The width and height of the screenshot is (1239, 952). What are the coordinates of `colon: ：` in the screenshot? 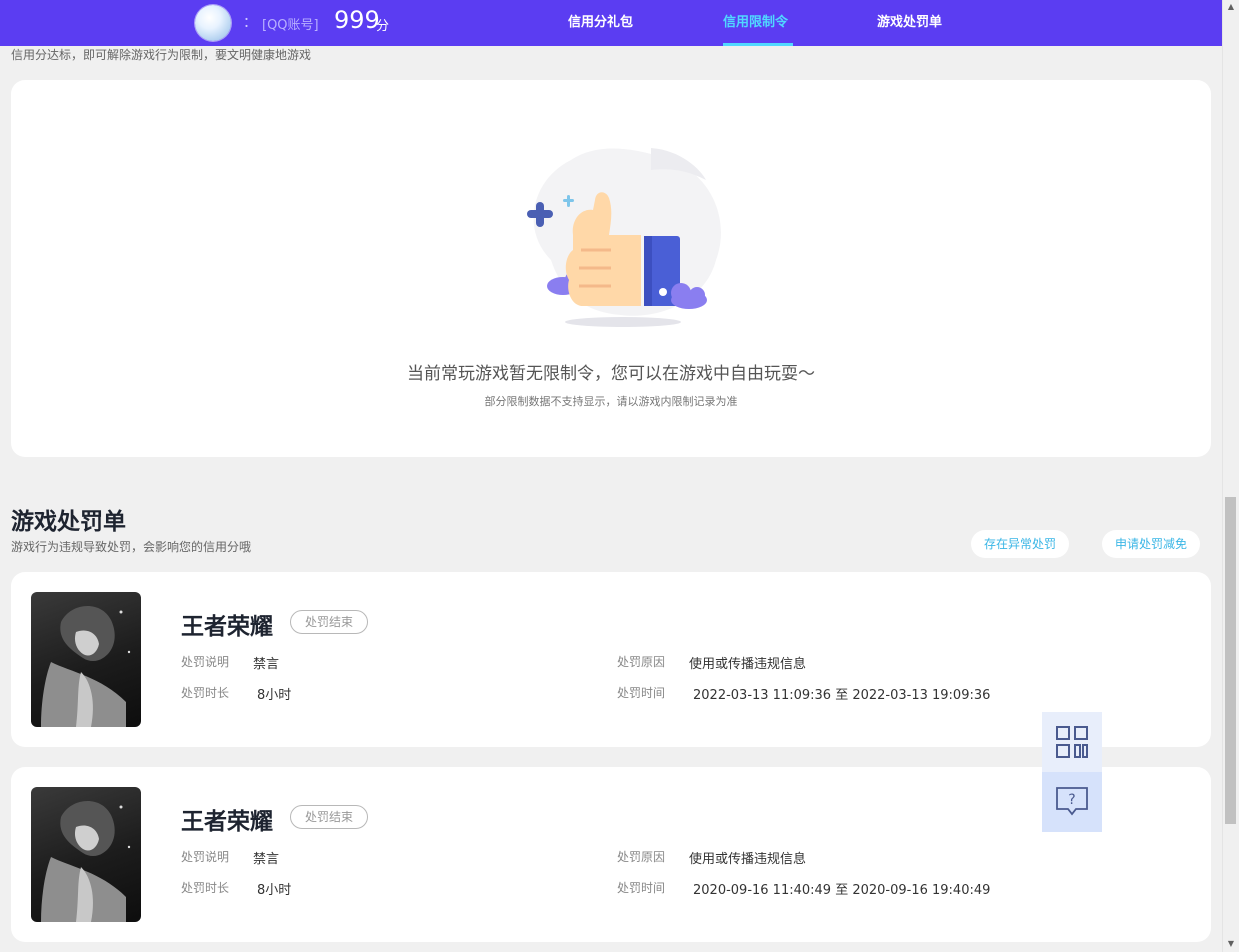 It's located at (250, 23).